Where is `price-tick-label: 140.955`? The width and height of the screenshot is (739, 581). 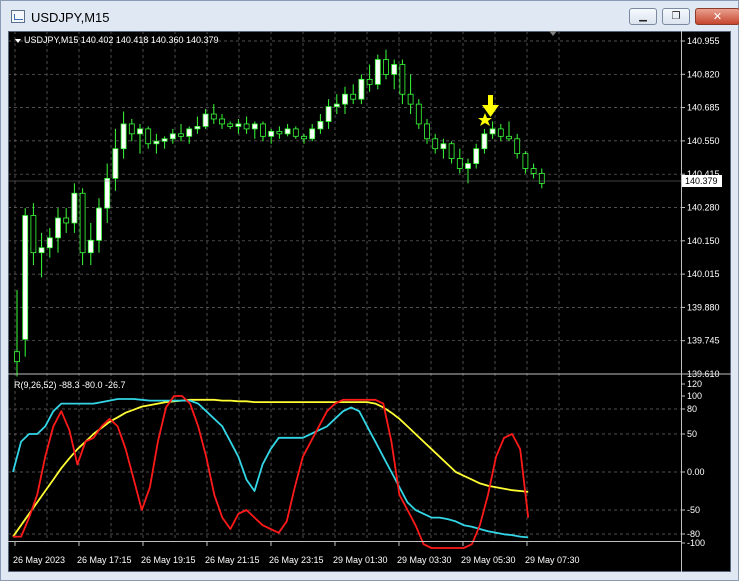 price-tick-label: 140.955 is located at coordinates (703, 41).